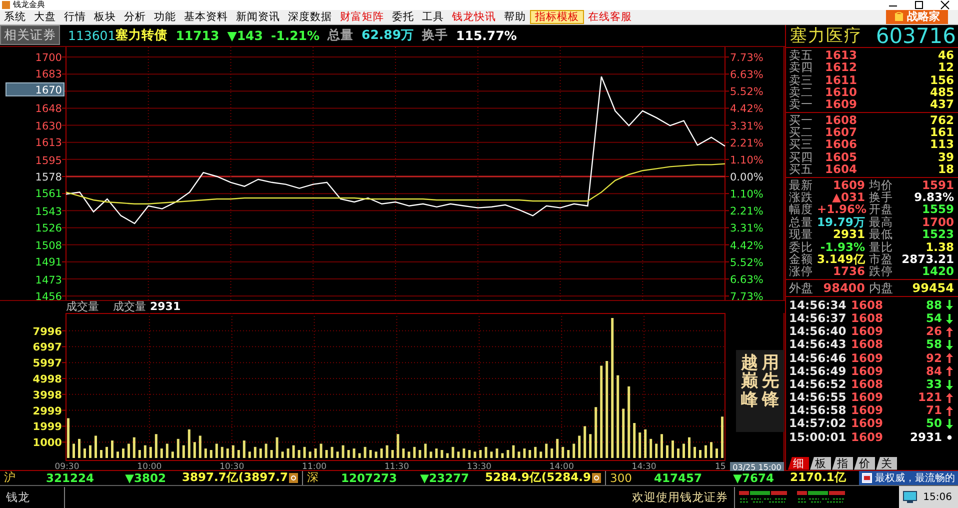  What do you see at coordinates (933, 424) in the screenshot?
I see `trade-volume: 50` at bounding box center [933, 424].